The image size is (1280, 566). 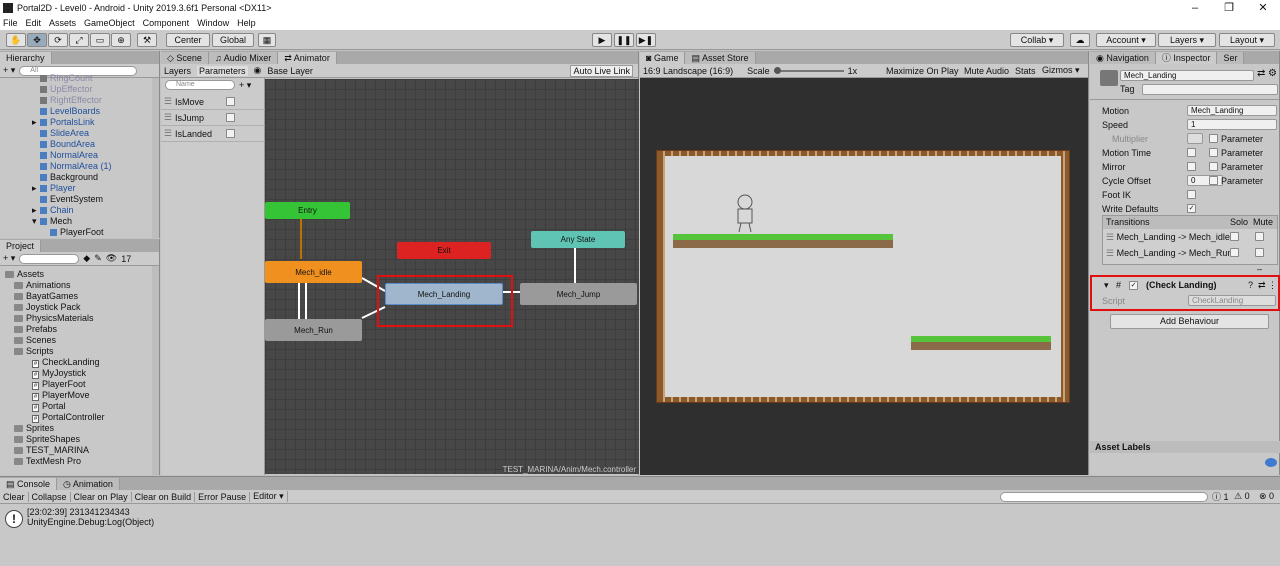 I want to click on clear-on-play-button: Clear on Play, so click(x=101, y=496).